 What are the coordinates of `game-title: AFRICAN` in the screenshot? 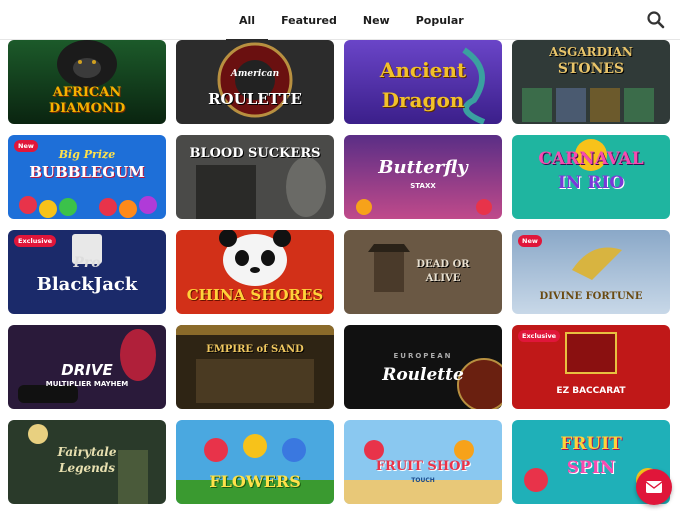 It's located at (87, 92).